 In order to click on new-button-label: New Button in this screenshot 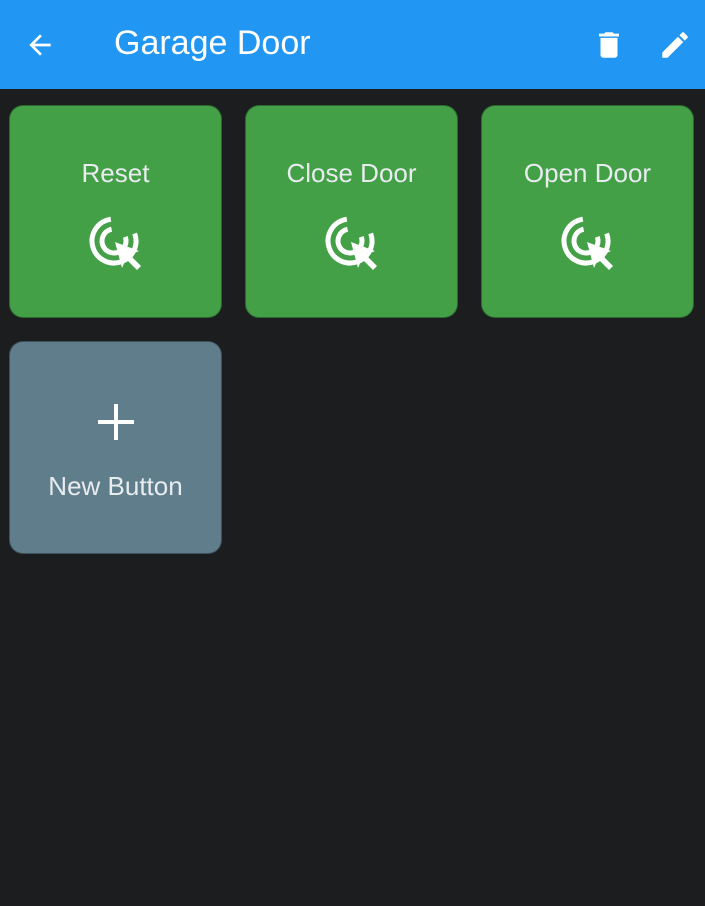, I will do `click(115, 486)`.